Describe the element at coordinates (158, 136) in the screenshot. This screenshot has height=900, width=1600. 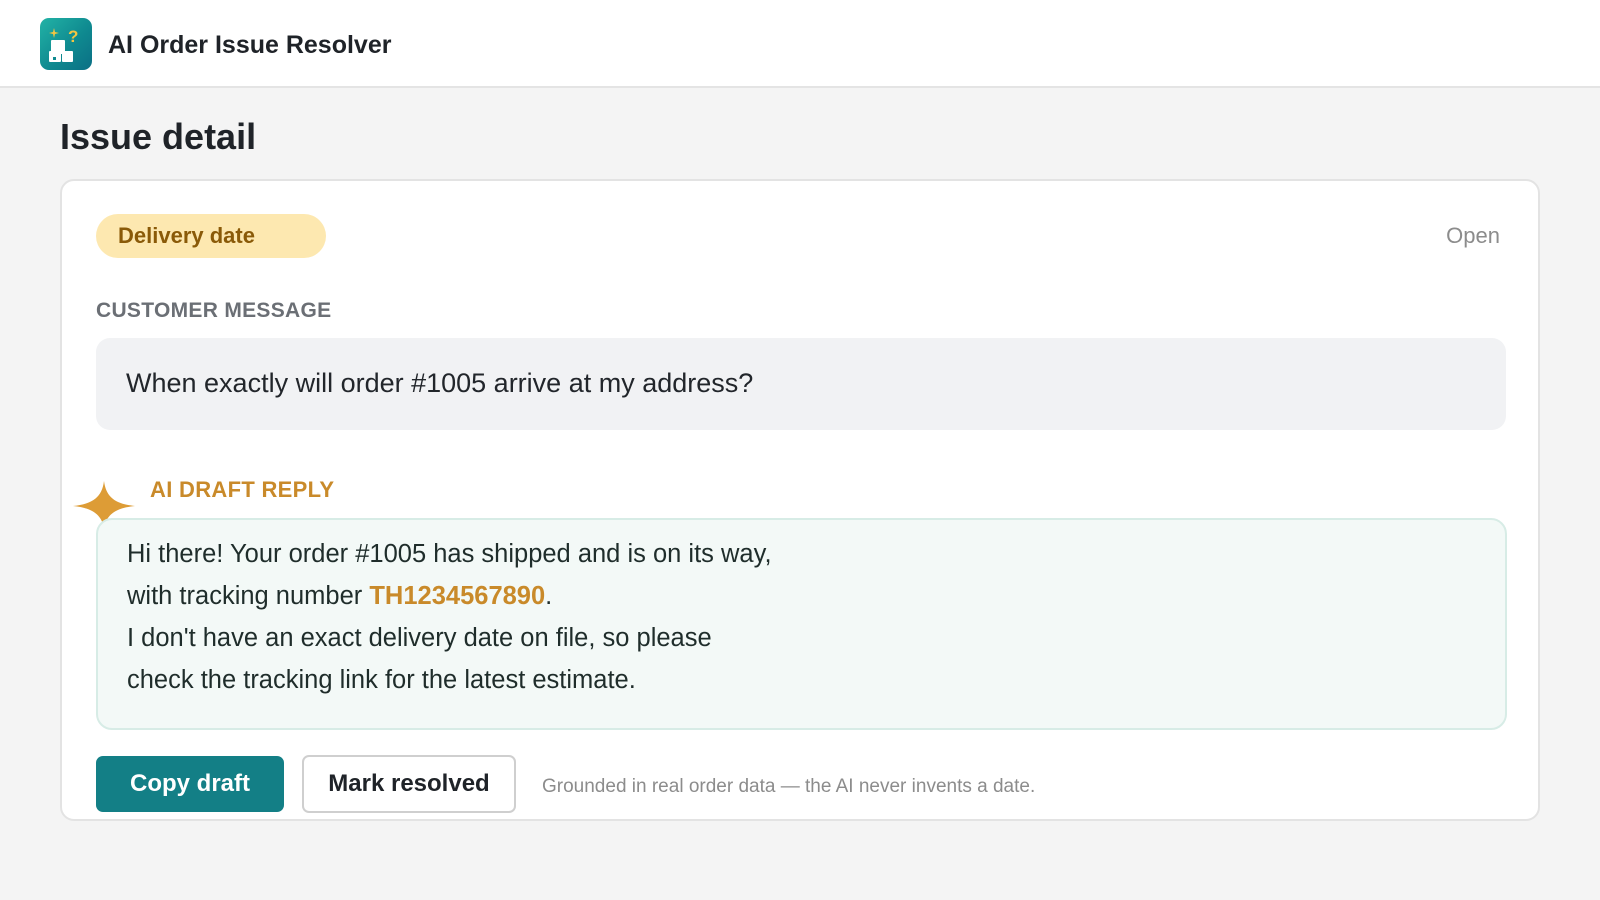
I see `page-title: Issue detail` at that location.